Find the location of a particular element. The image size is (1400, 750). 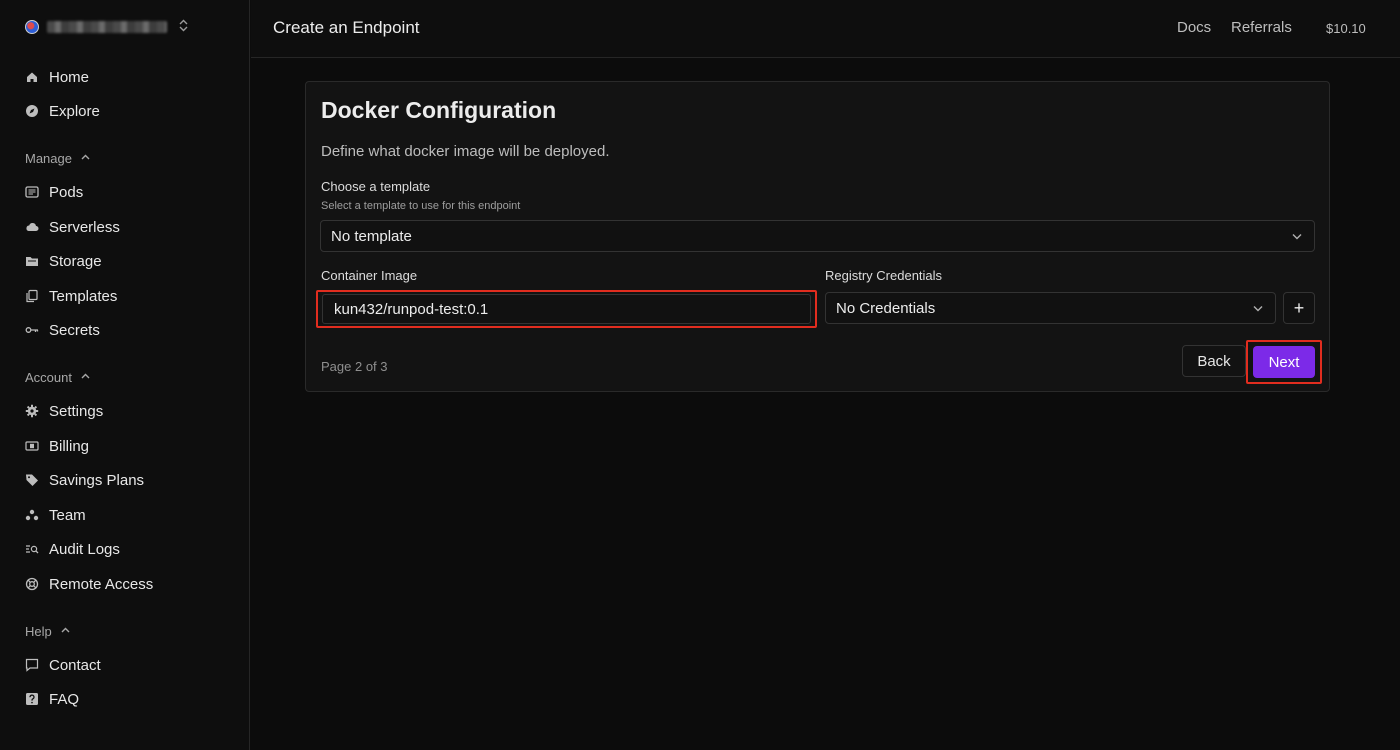

copy-icon is located at coordinates (32, 296).